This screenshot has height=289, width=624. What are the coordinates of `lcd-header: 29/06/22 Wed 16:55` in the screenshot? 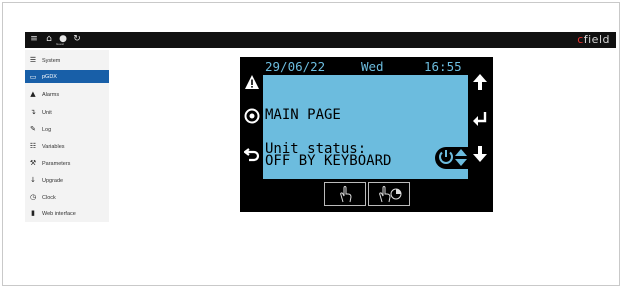 It's located at (365, 67).